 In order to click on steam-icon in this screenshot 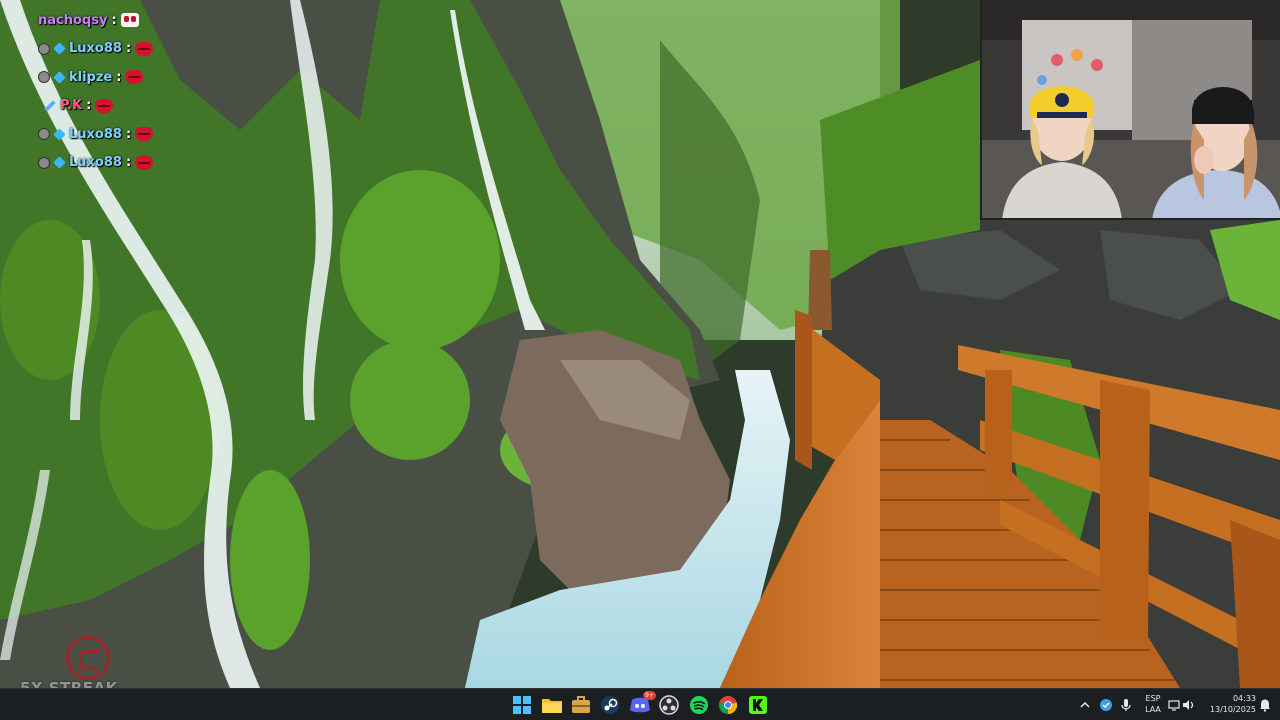, I will do `click(610, 705)`.